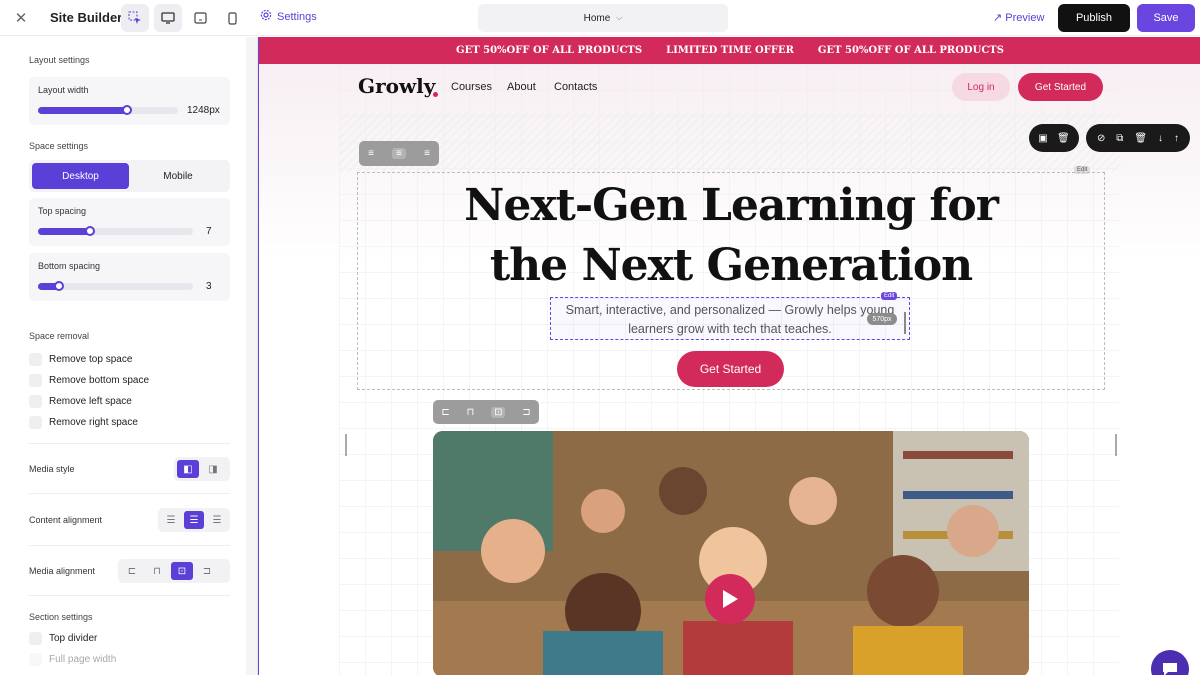 The image size is (1200, 675). I want to click on align-center-icon: ☰, so click(194, 520).